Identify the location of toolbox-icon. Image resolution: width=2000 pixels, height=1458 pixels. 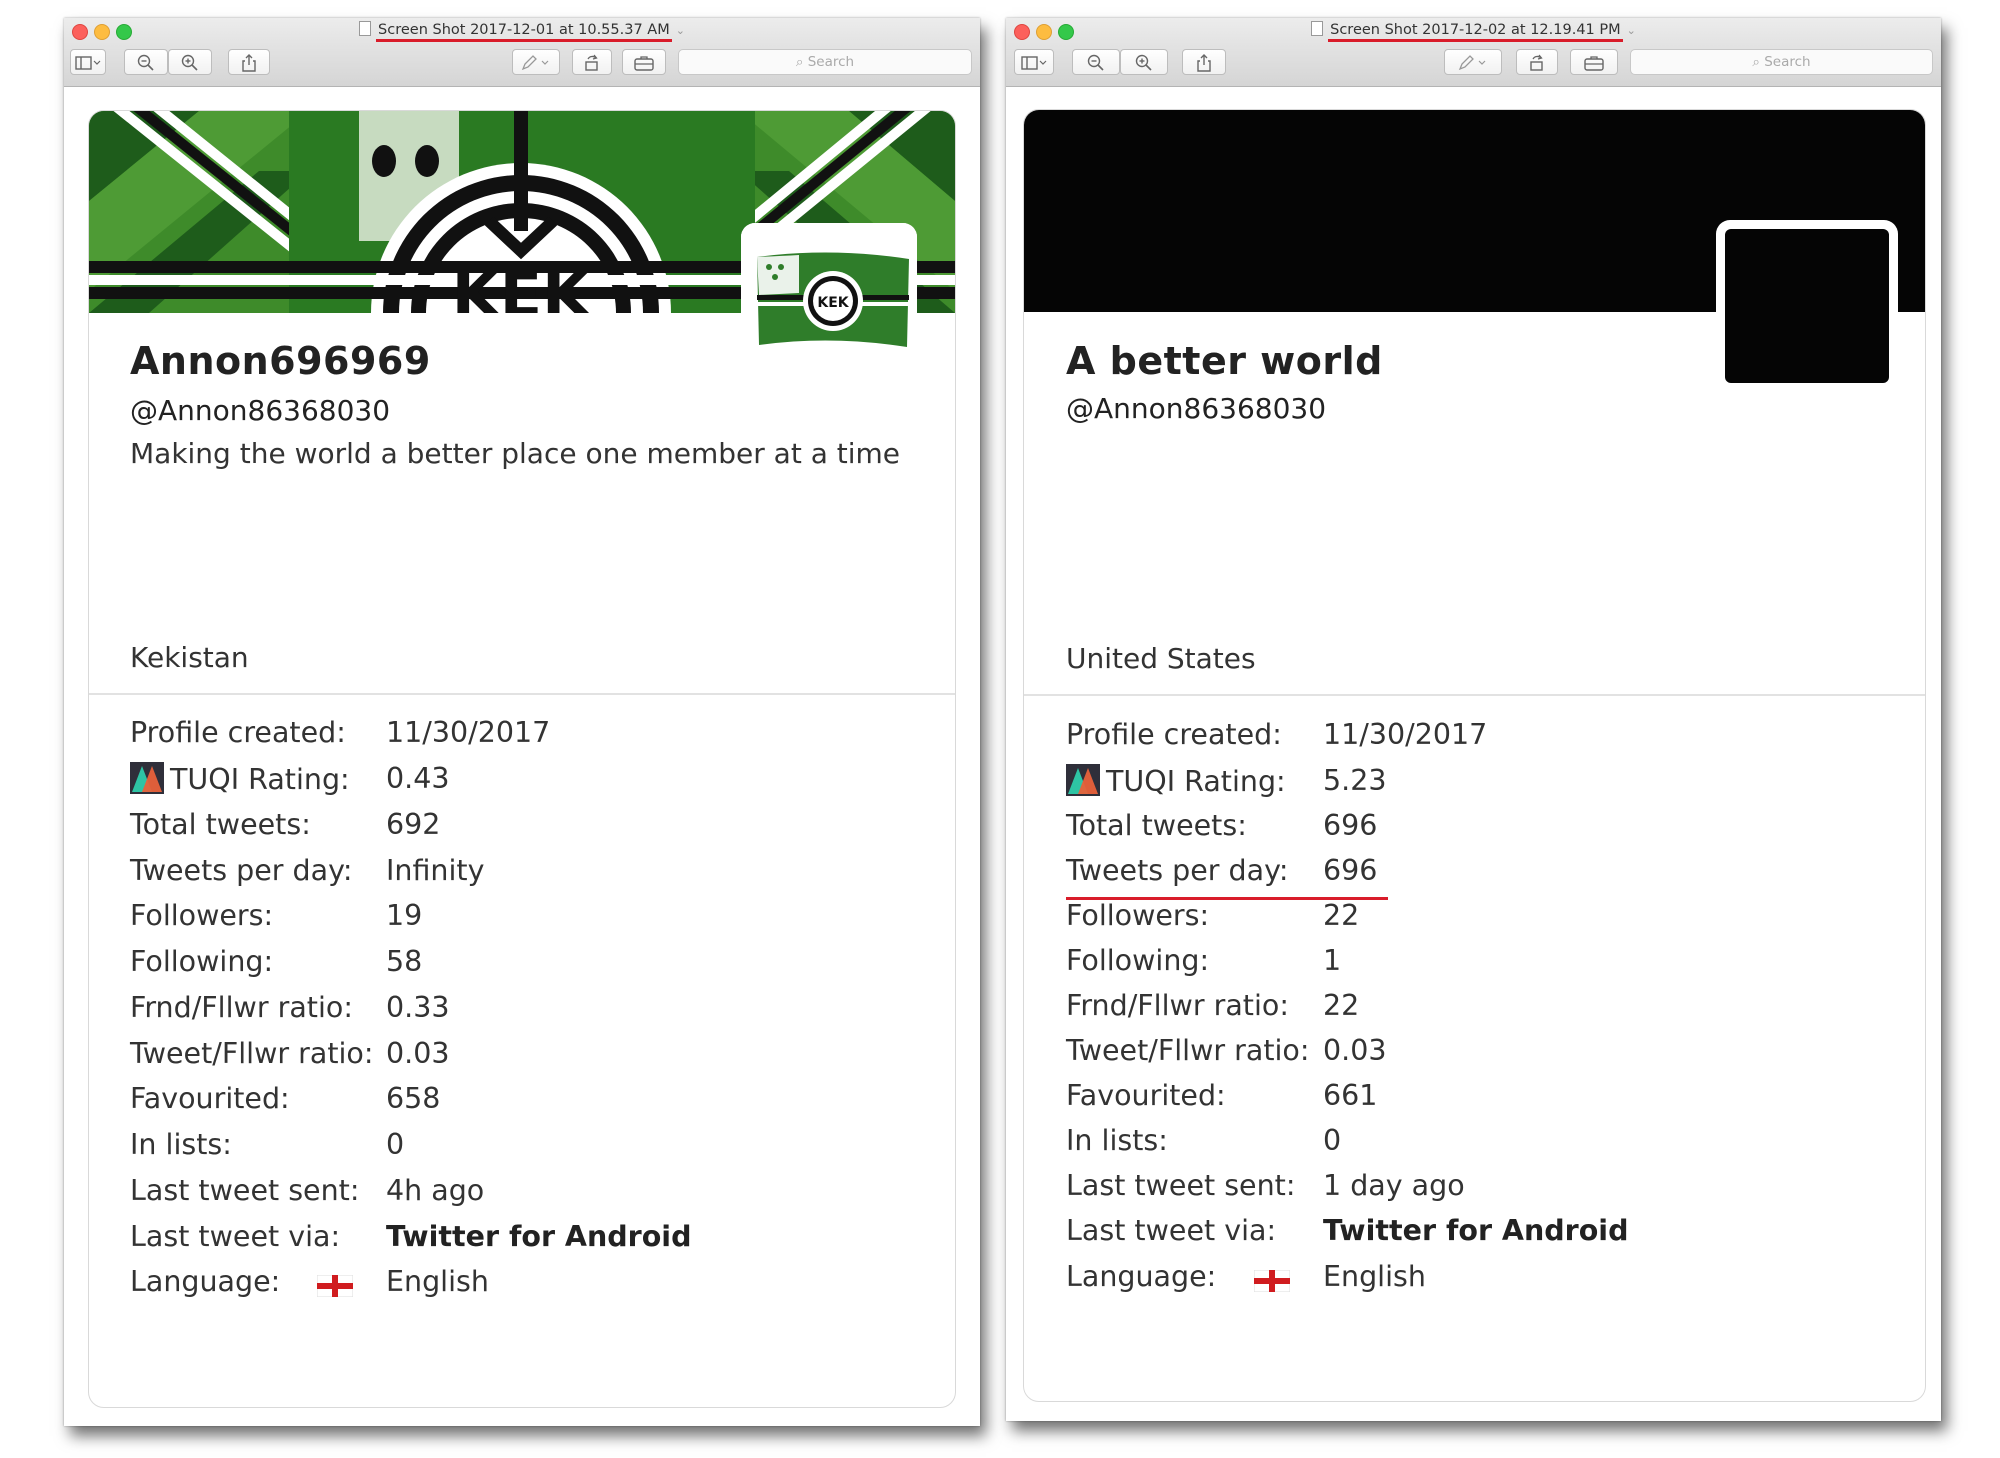
(1594, 62).